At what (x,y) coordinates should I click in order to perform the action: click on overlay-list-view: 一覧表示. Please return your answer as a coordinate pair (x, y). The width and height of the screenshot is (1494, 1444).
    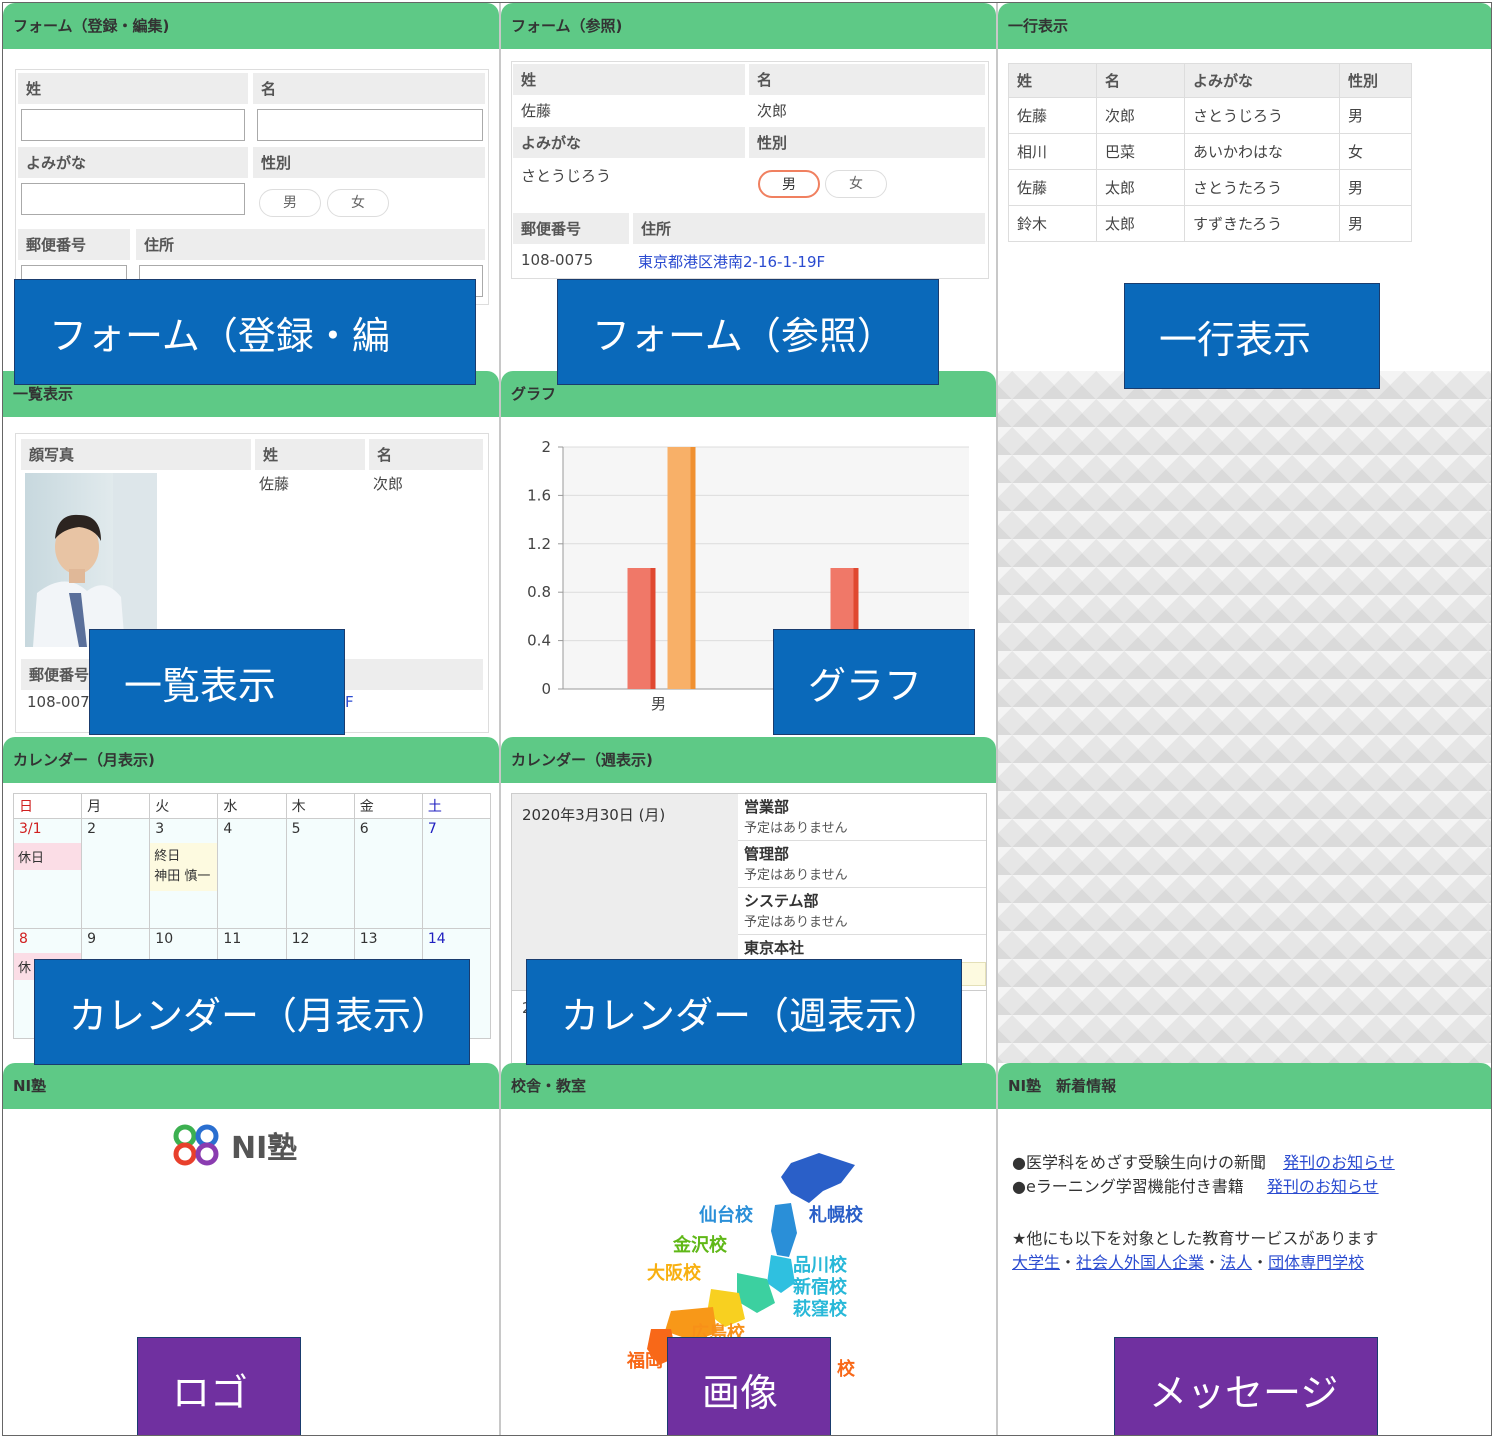
    Looking at the image, I should click on (217, 682).